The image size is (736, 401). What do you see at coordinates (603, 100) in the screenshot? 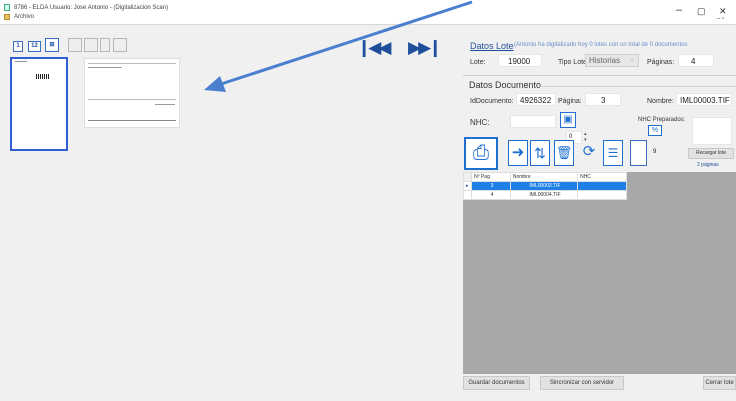
I see `pagina-value: 3` at bounding box center [603, 100].